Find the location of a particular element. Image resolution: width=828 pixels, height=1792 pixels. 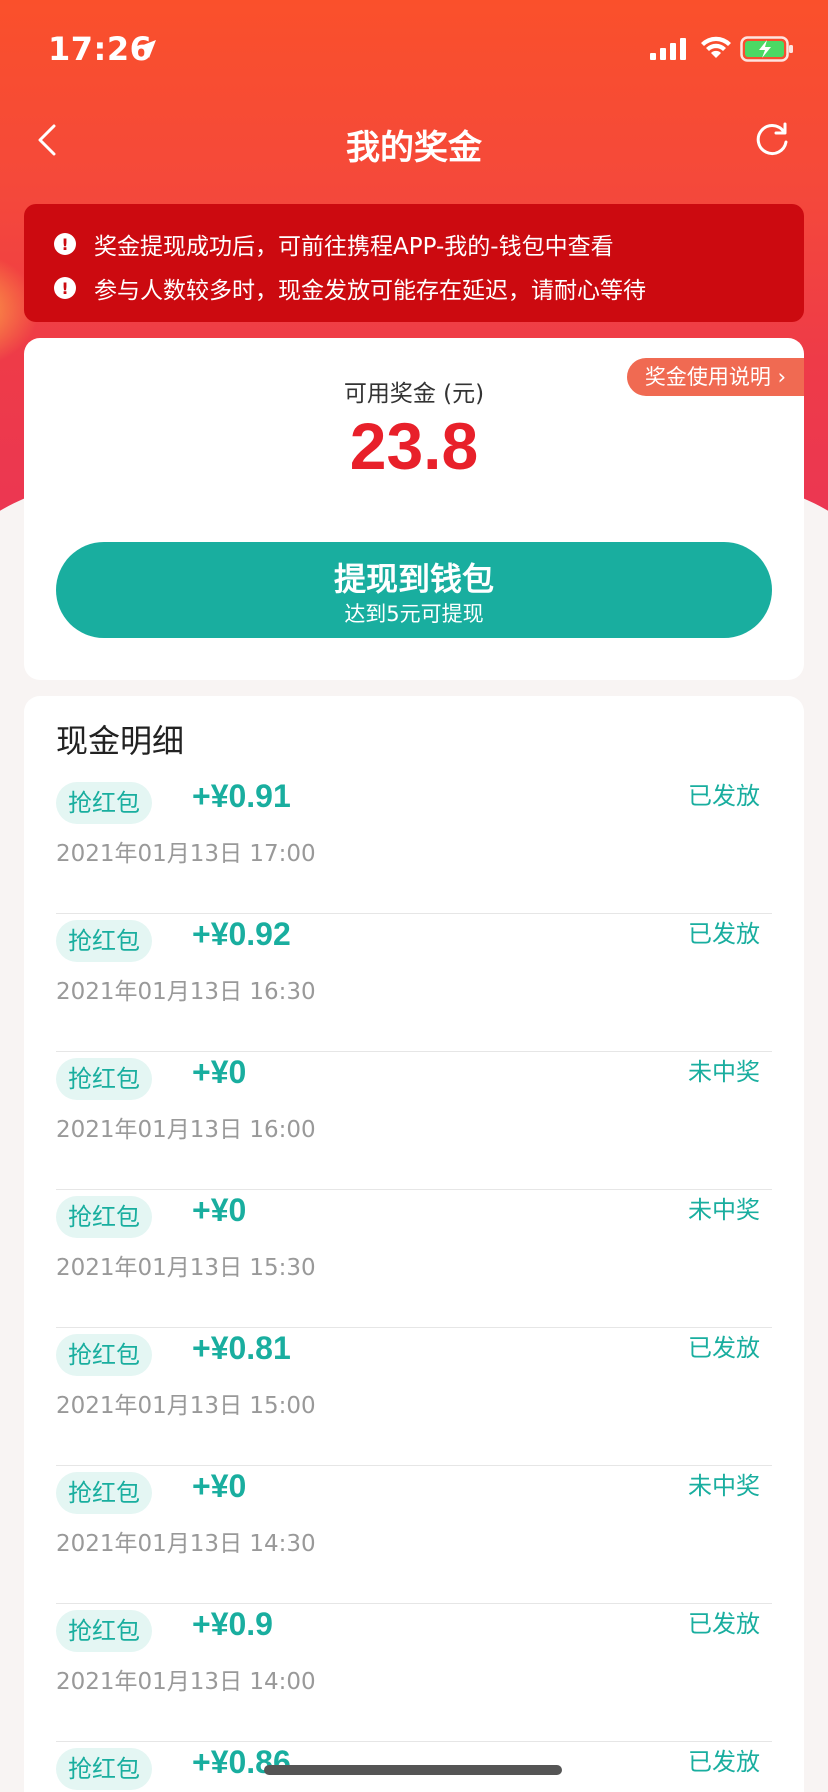

notice-line: ! 奖金提现成功后，可前往携程APP-我的-钱包中查看 is located at coordinates (414, 244).